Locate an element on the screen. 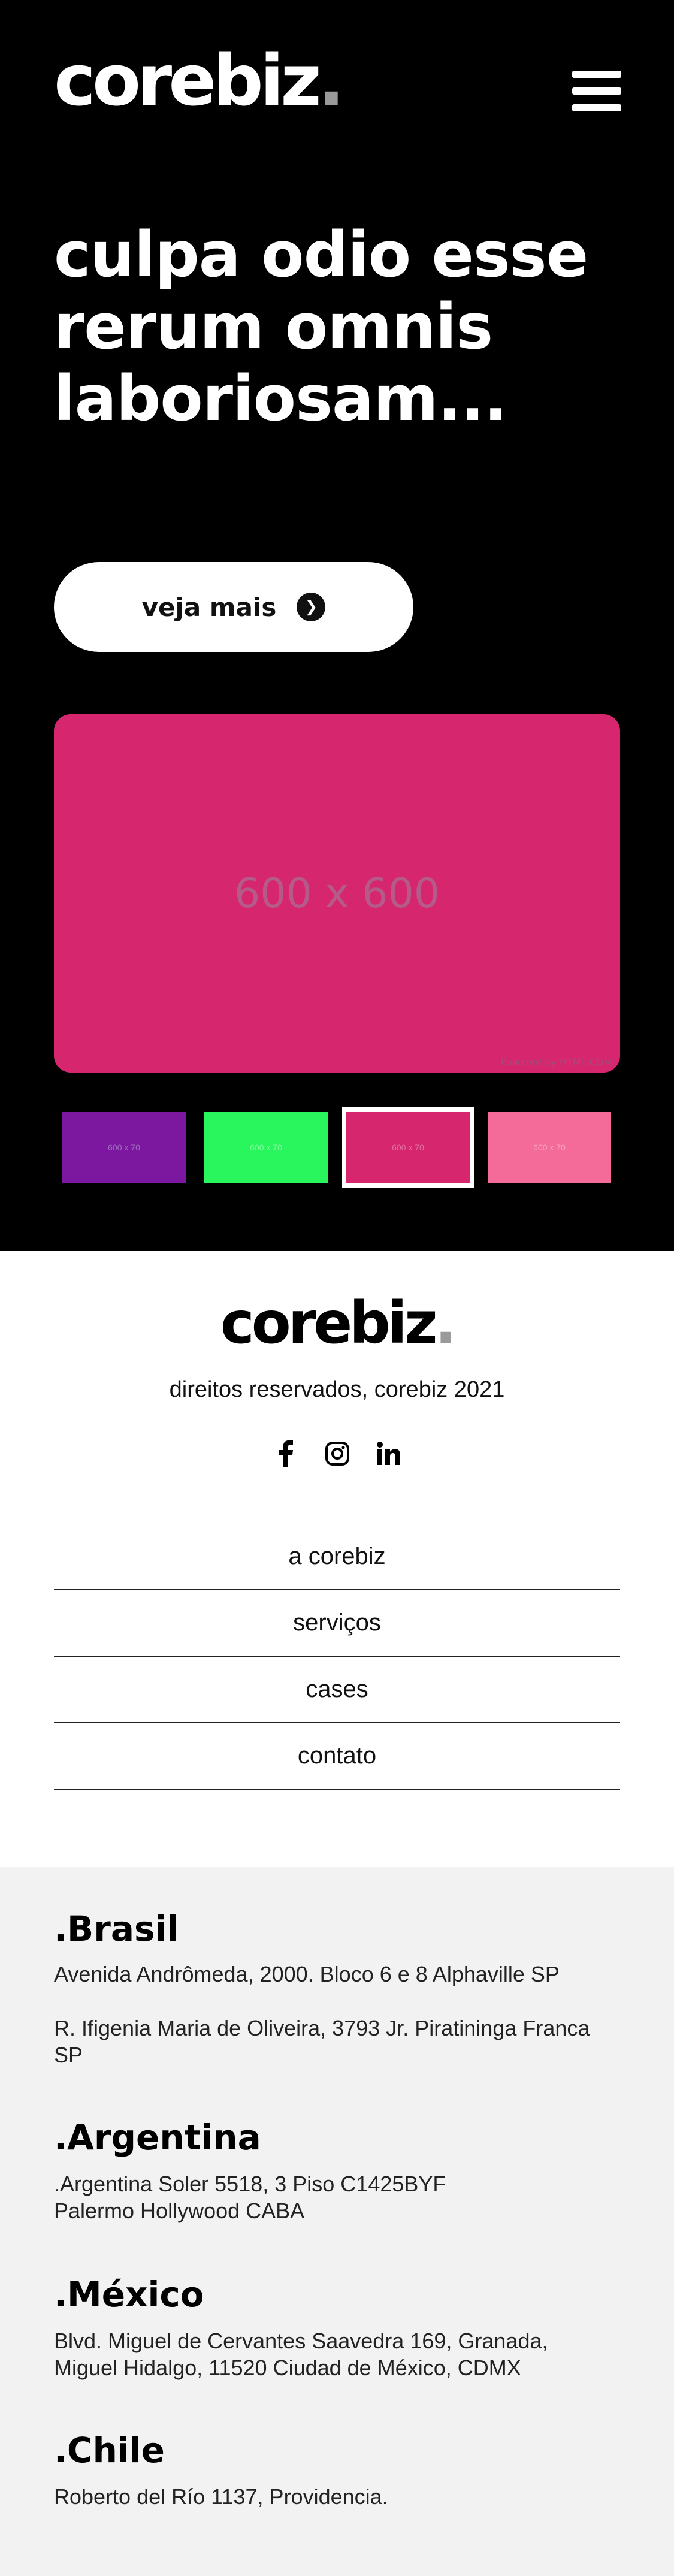 This screenshot has width=674, height=2576. instagram-icon is located at coordinates (337, 1454).